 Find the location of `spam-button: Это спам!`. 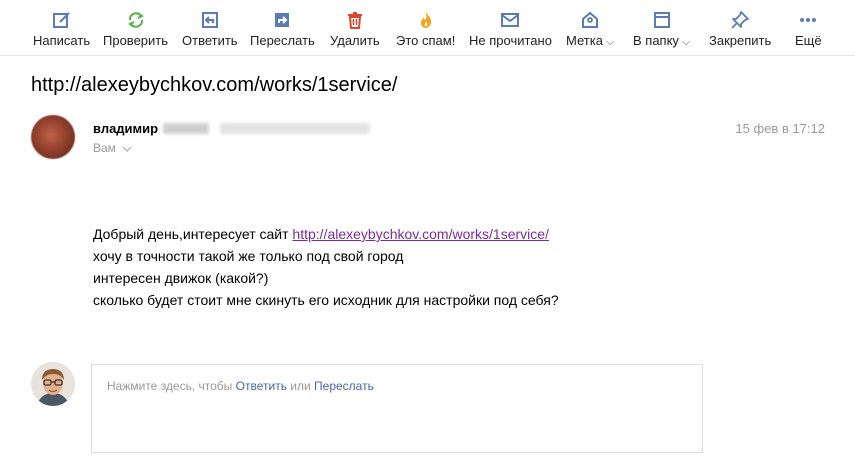

spam-button: Это спам! is located at coordinates (425, 28).